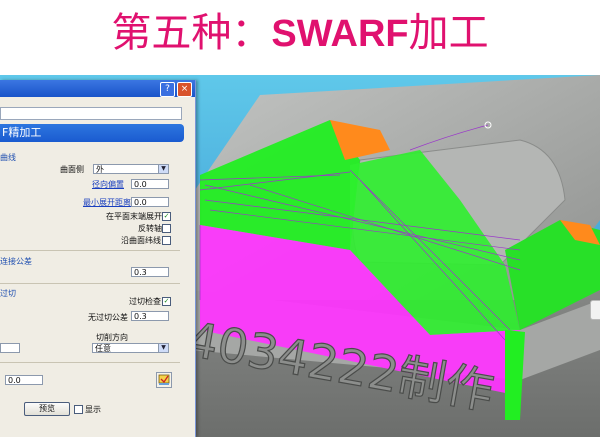  I want to click on strategy-banner: F精加工, so click(92, 133).